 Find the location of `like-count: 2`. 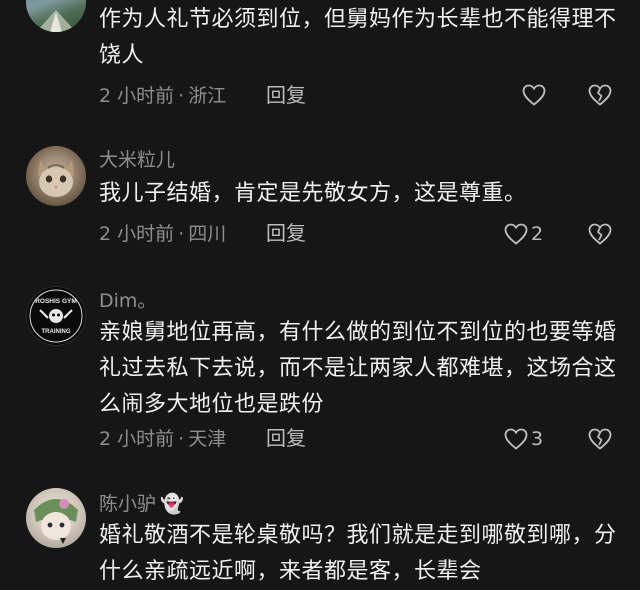

like-count: 2 is located at coordinates (537, 234).